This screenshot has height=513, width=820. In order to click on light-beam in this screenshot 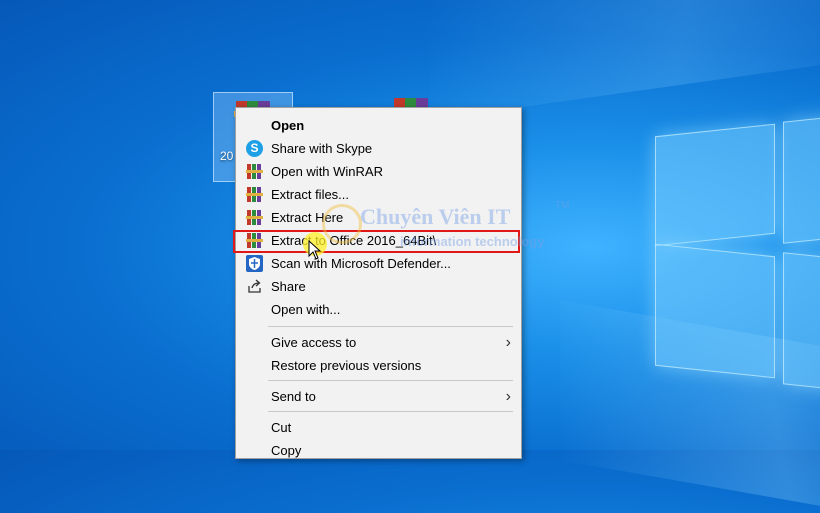, I will do `click(625, 60)`.